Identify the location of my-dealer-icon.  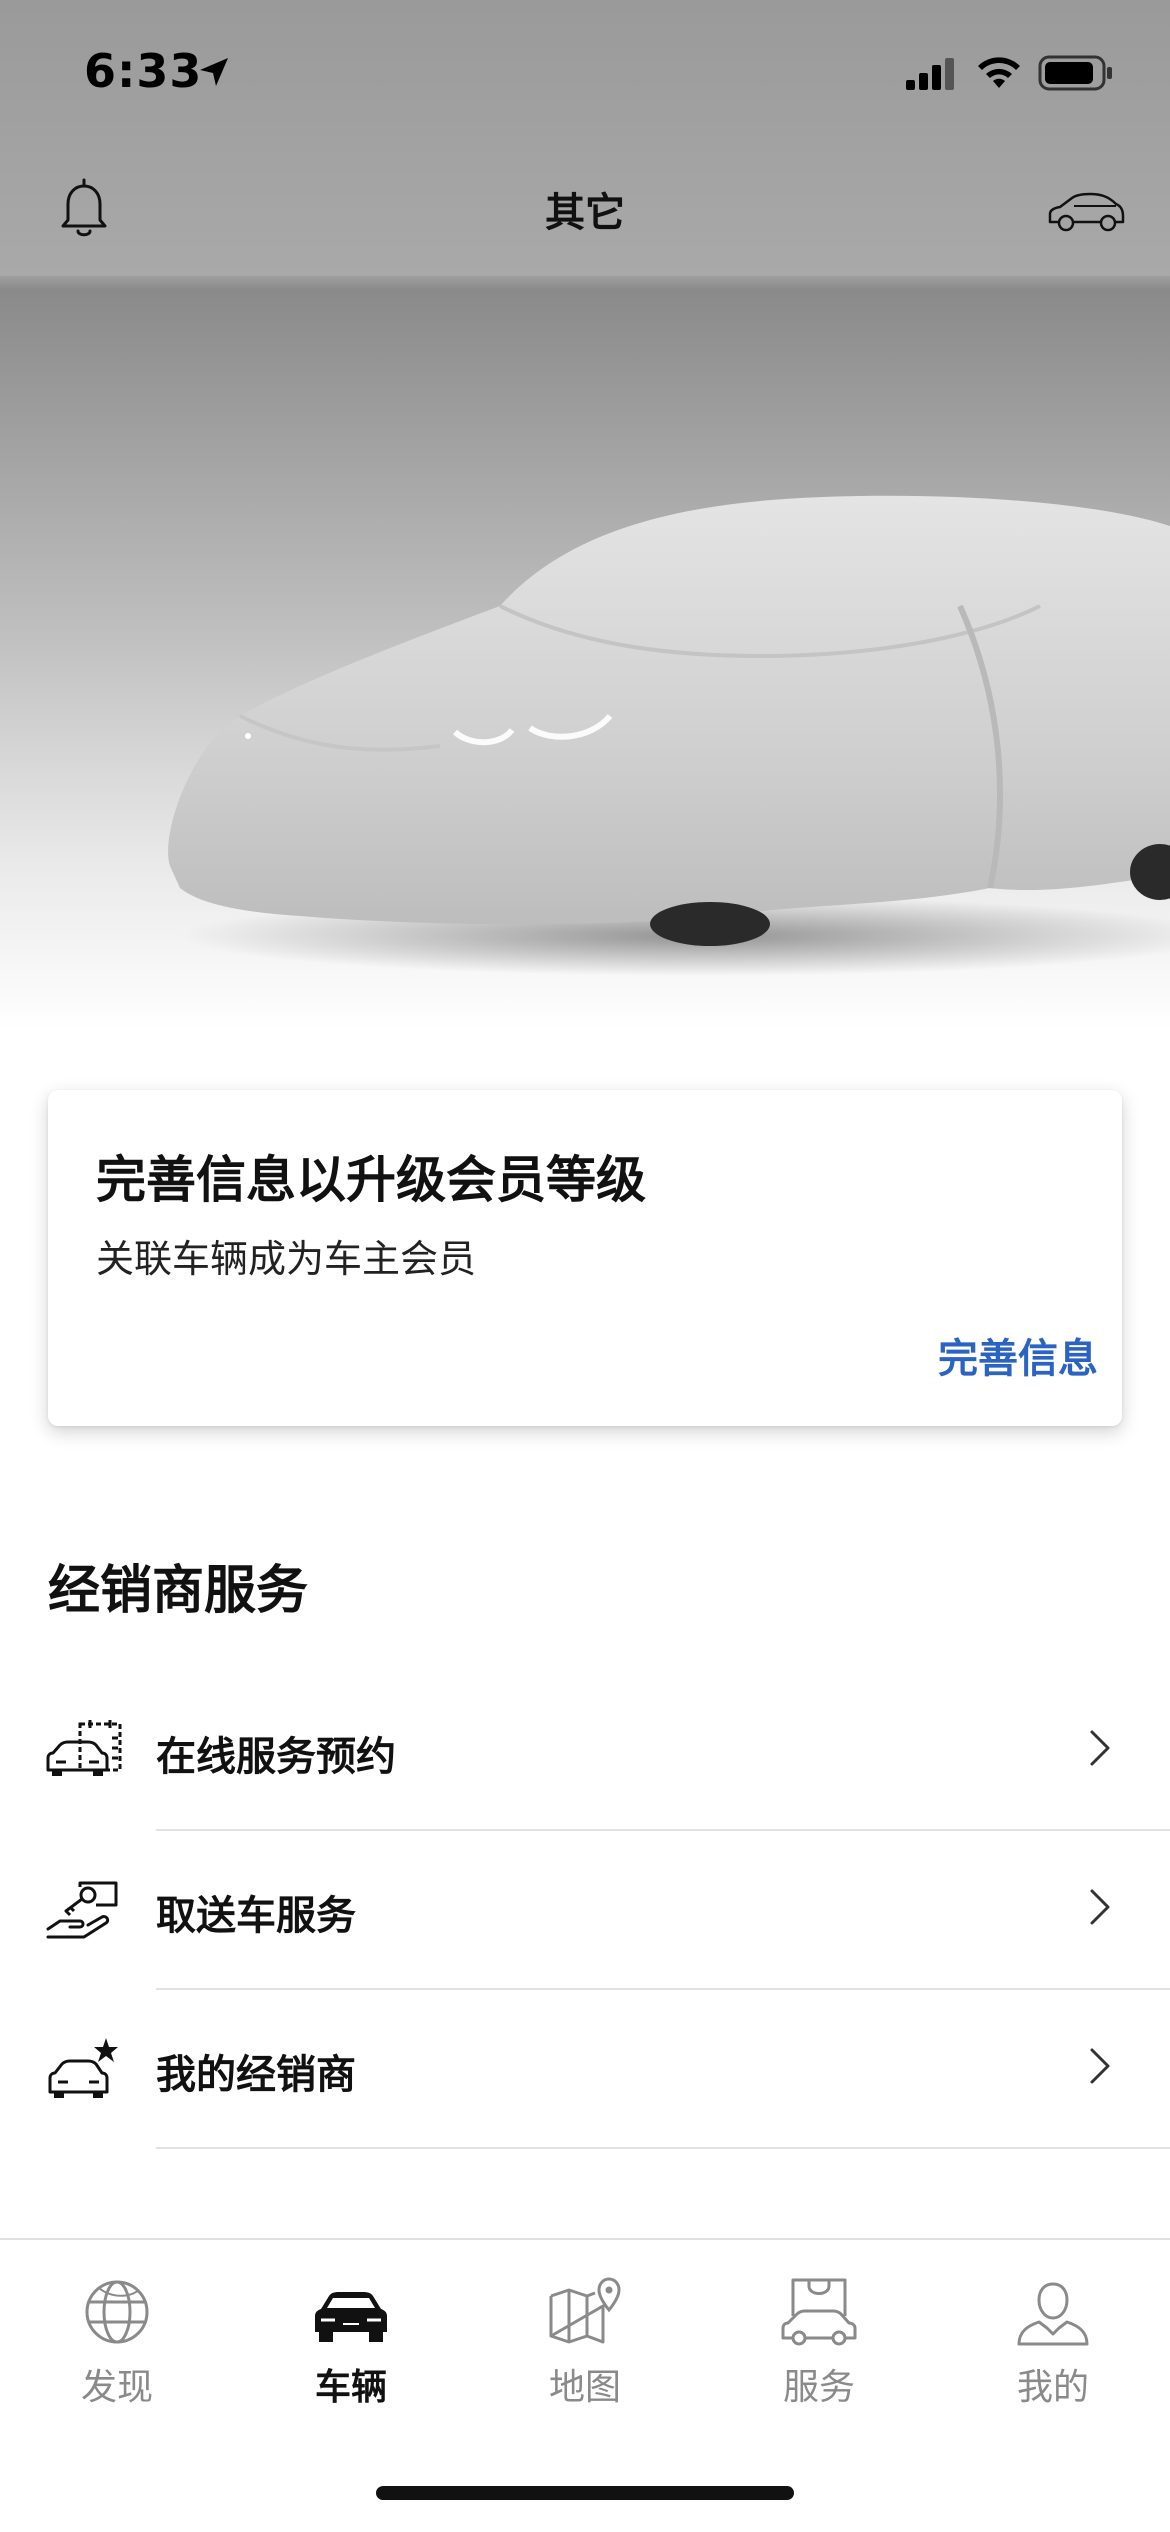
(83, 2068).